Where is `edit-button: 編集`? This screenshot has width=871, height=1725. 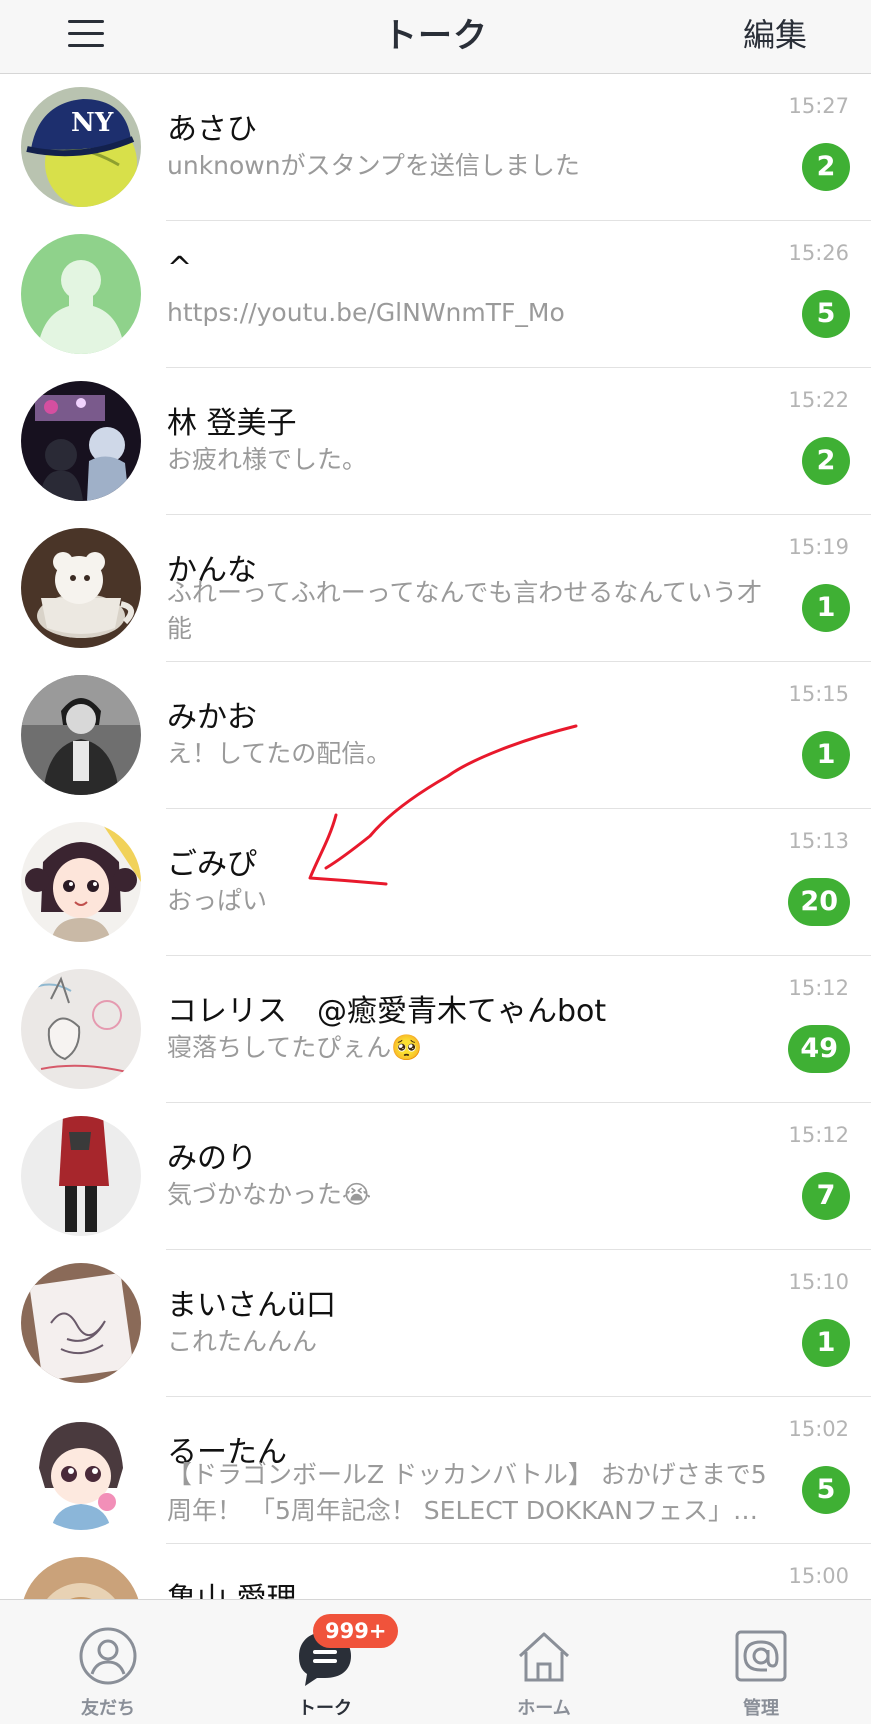
edit-button: 編集 is located at coordinates (775, 33).